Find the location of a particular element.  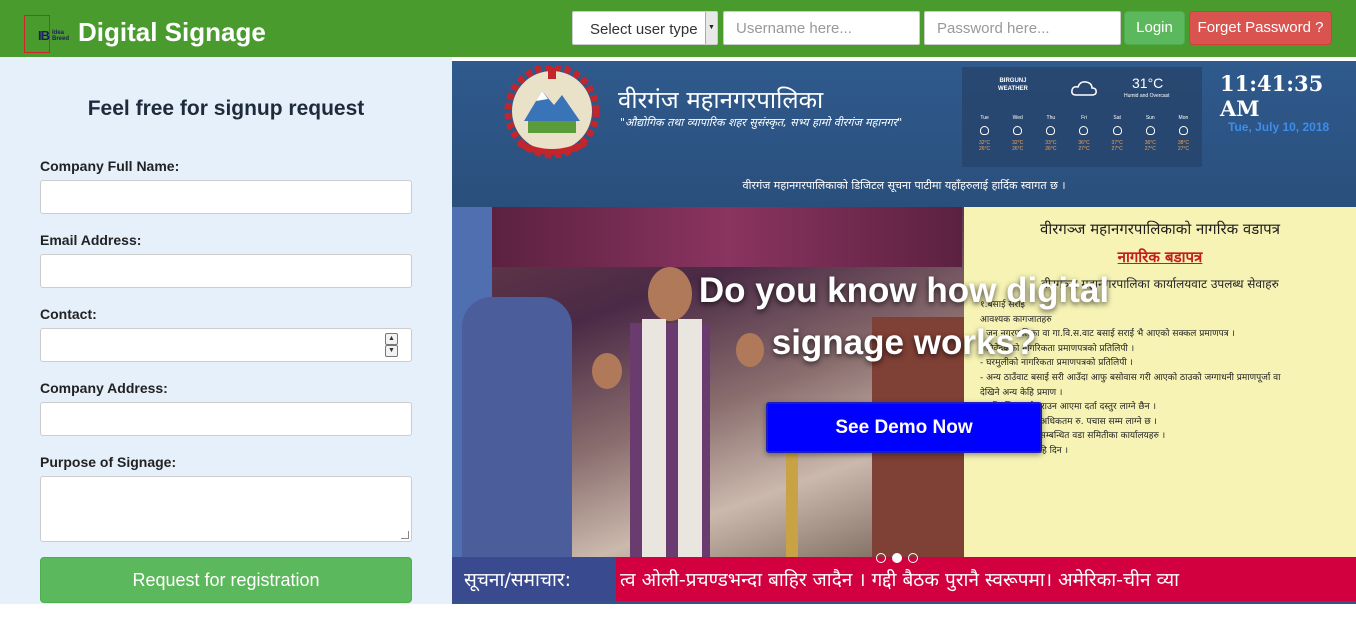

forecast-day: Tue 32°C 26°C is located at coordinates (984, 133).